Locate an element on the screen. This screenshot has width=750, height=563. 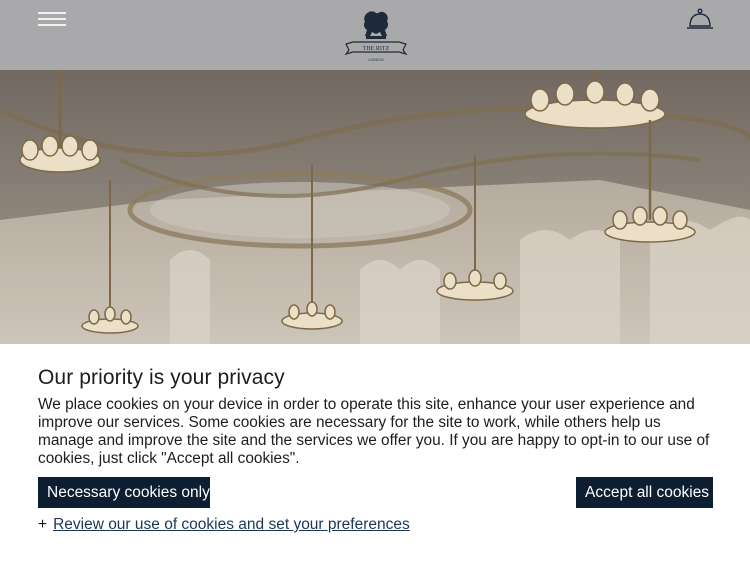
site-header: THE RITZ LONDON is located at coordinates (375, 35).